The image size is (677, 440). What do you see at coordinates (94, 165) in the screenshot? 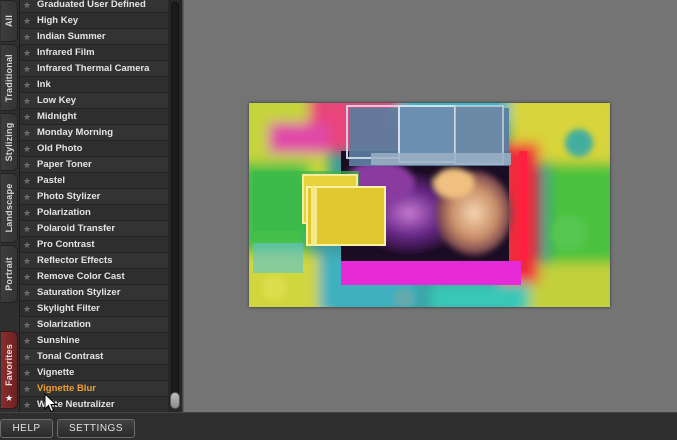
I see `preset-item: ★ Paper Toner` at bounding box center [94, 165].